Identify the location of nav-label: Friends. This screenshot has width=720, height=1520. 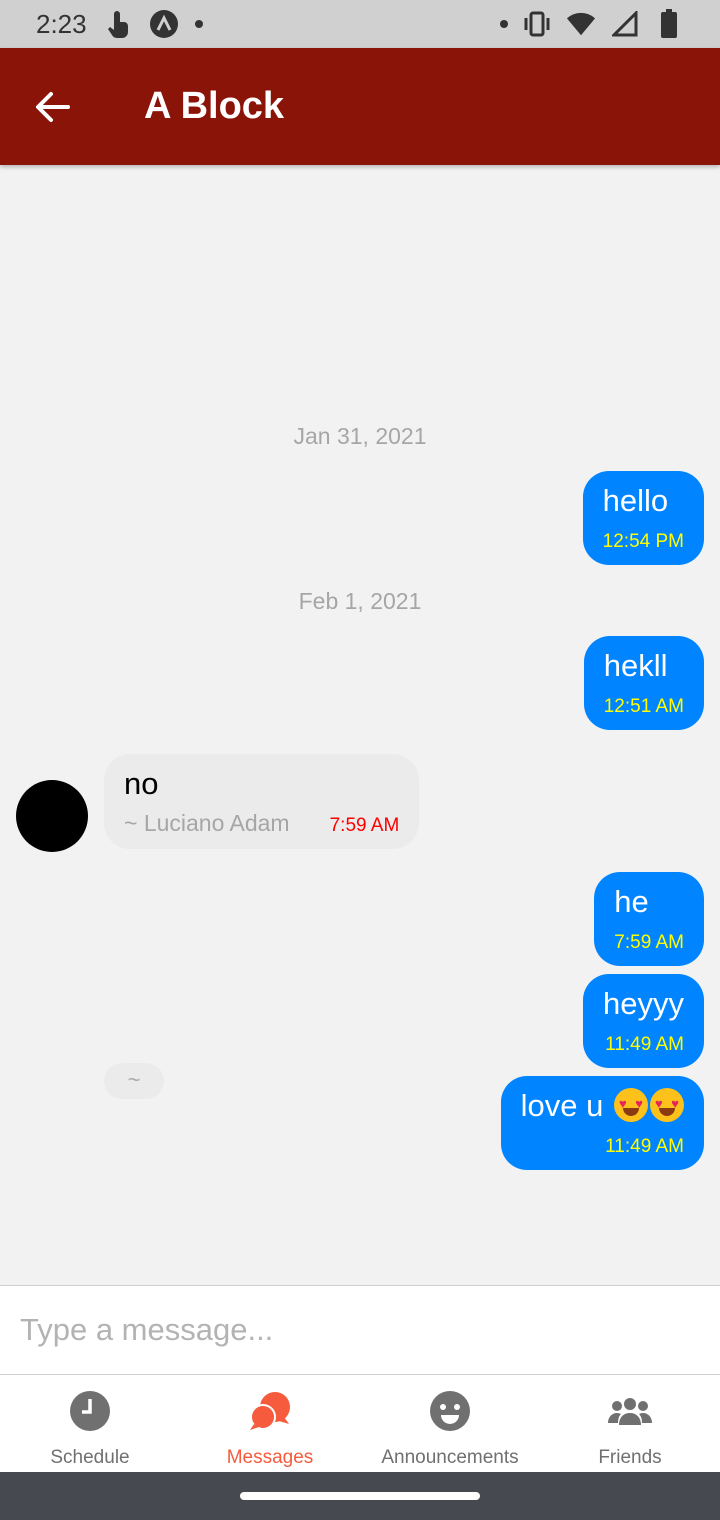
(630, 1457).